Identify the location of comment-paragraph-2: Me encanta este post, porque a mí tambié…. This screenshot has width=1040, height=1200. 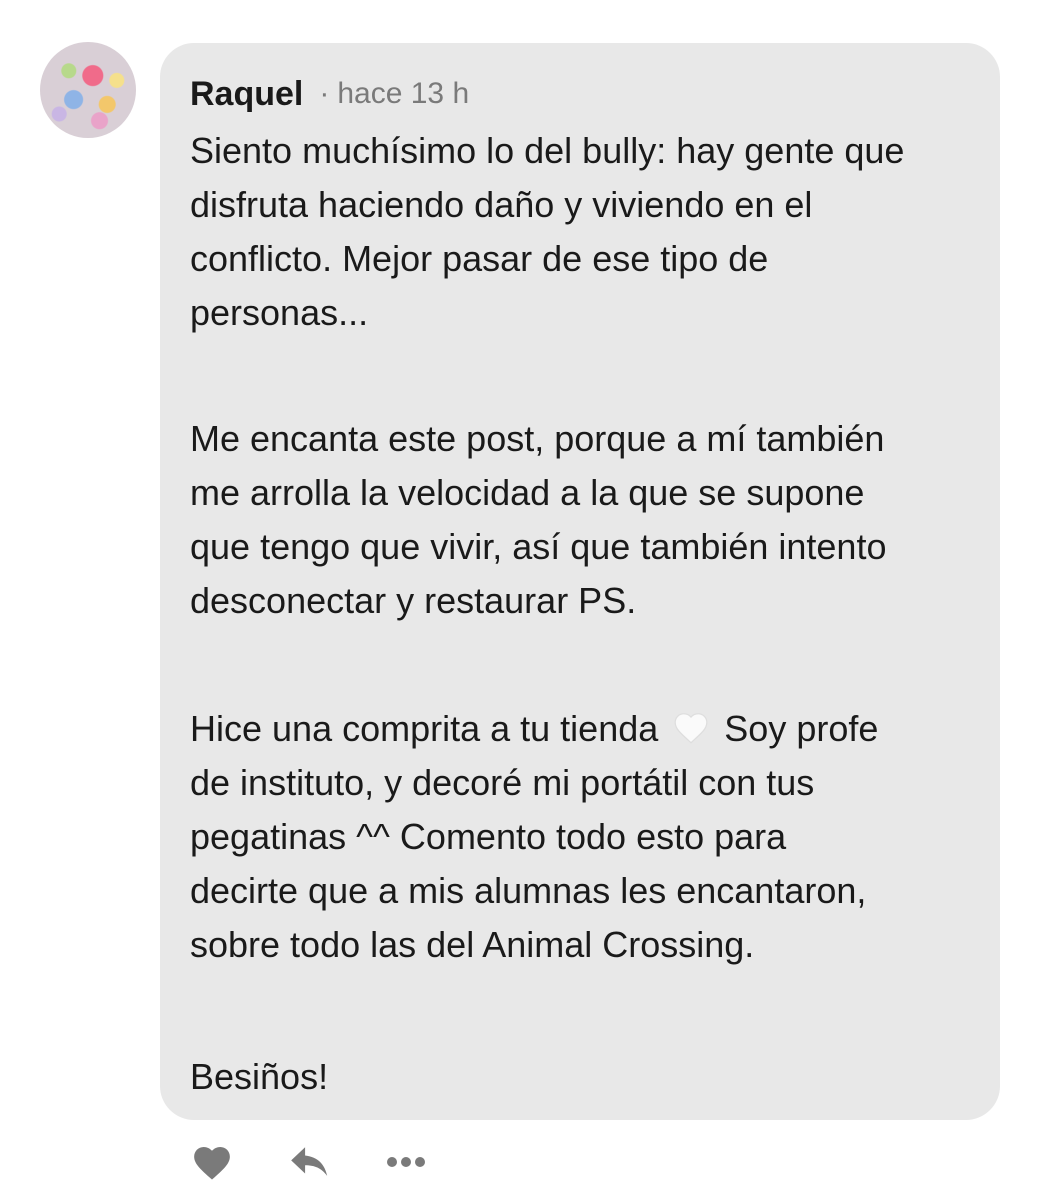
(538, 519).